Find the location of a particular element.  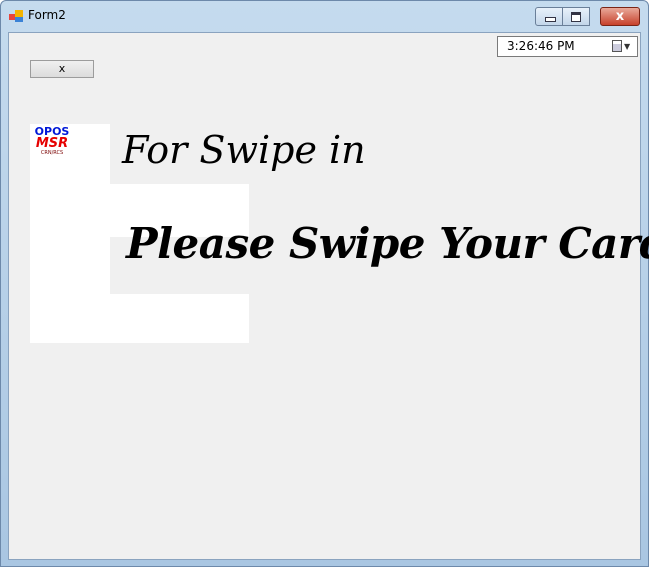

time-picker: 3:26:46 PM ▼ is located at coordinates (567, 46).